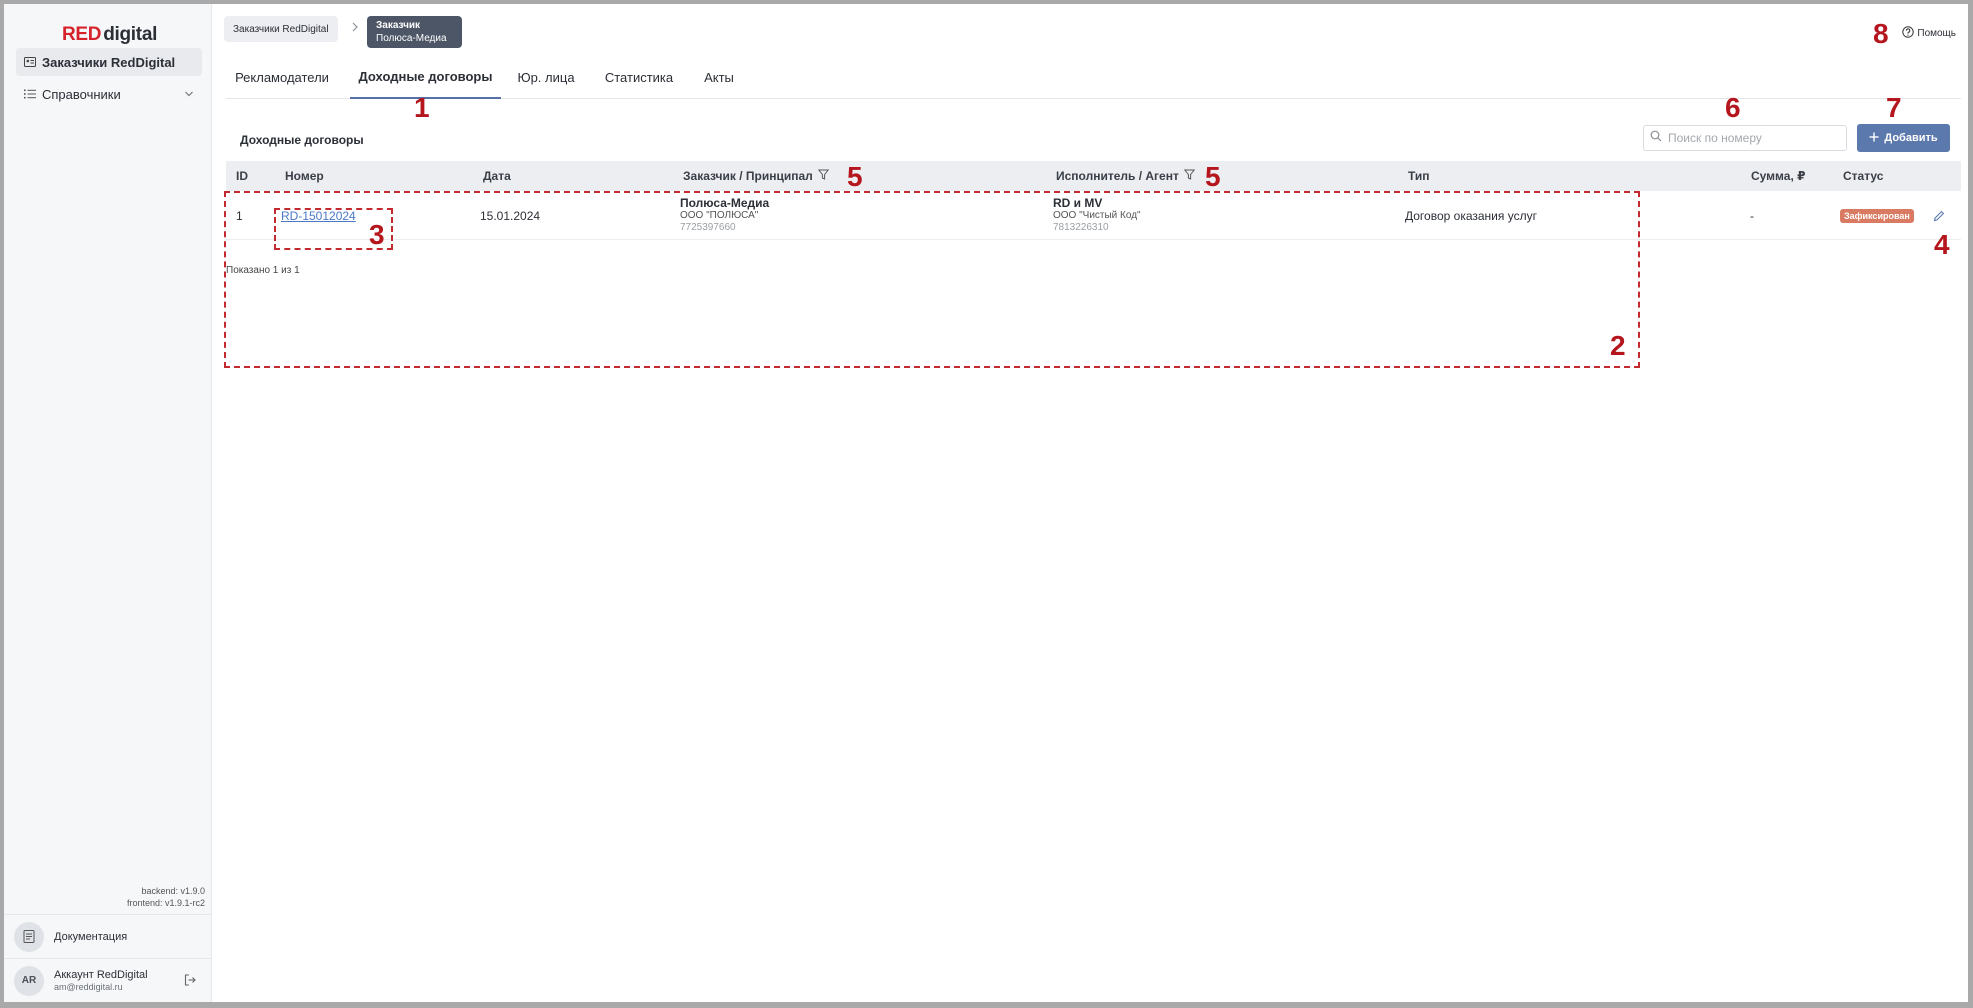 Image resolution: width=1973 pixels, height=1008 pixels. Describe the element at coordinates (414, 32) in the screenshot. I see `breadcrumb-current: Заказчик Полюса-Медиа` at that location.